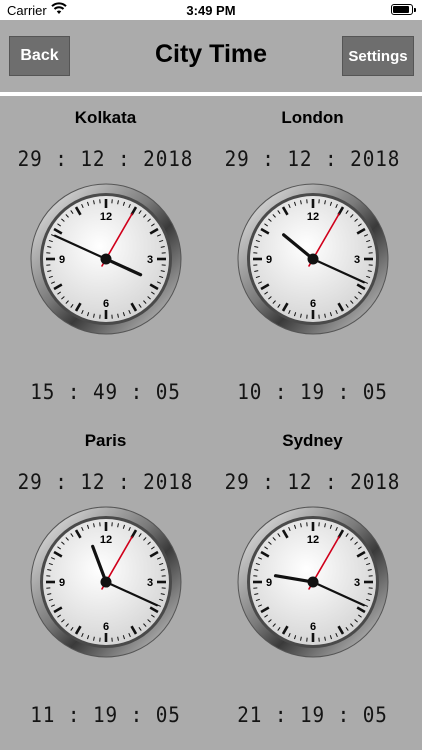  What do you see at coordinates (211, 56) in the screenshot?
I see `navigation-bar: Back City Time Settings` at bounding box center [211, 56].